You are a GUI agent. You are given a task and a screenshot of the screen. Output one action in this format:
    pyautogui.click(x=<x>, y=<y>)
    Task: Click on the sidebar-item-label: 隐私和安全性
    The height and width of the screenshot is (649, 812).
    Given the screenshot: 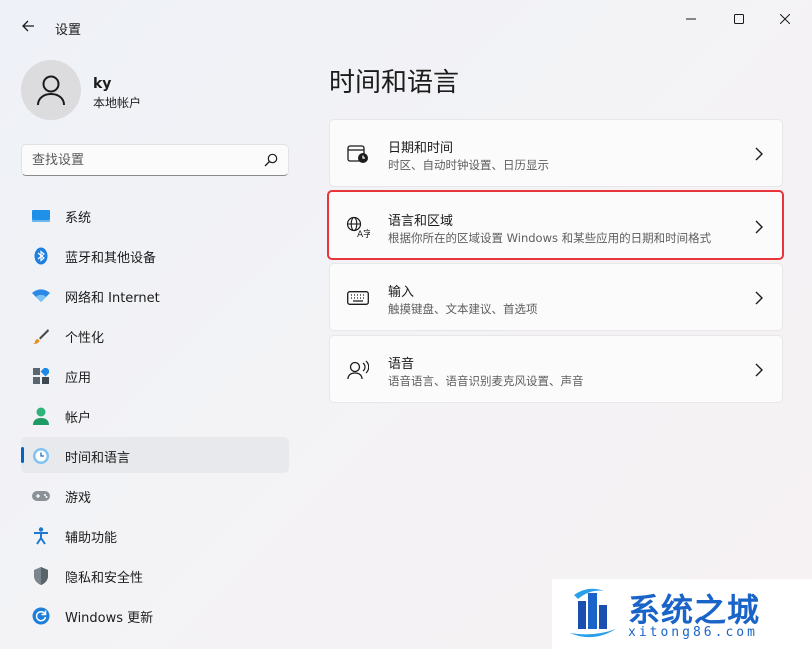 What is the action you would take?
    pyautogui.click(x=104, y=578)
    